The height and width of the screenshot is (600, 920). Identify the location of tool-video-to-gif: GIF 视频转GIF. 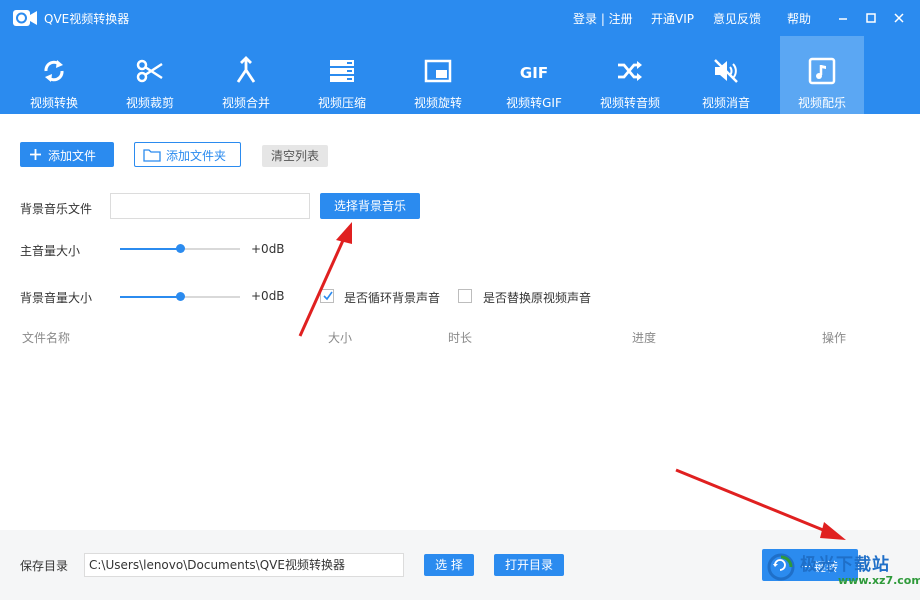
(534, 75).